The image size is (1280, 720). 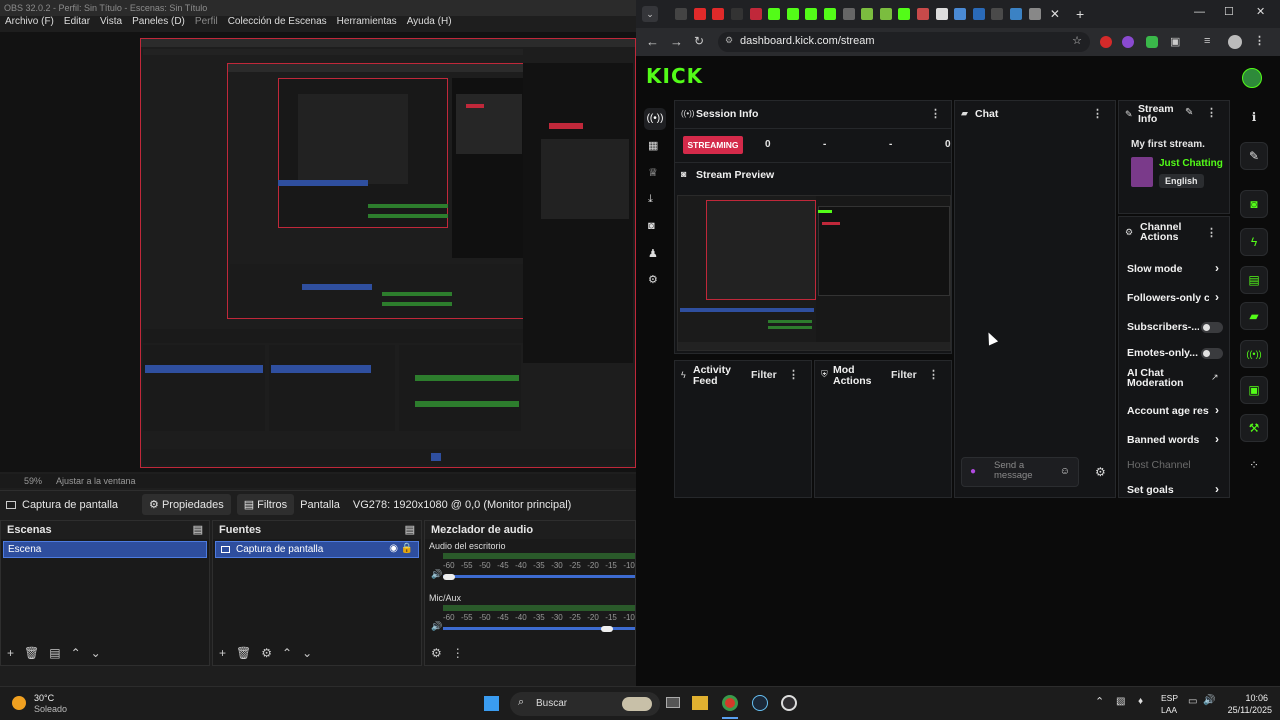 I want to click on filters-button: ▤ Filtros, so click(x=265, y=504).